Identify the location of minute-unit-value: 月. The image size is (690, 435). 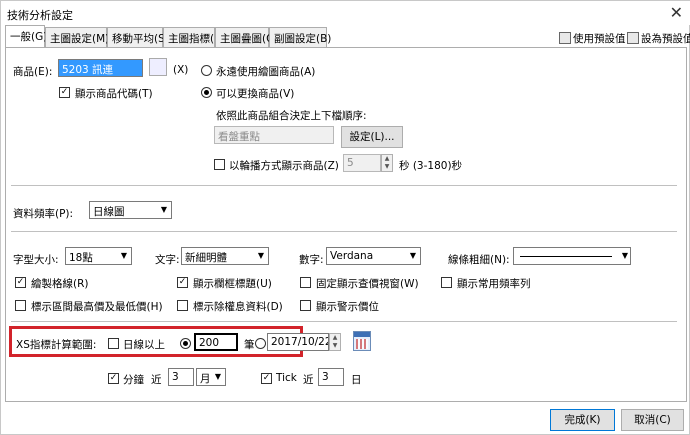
(205, 379).